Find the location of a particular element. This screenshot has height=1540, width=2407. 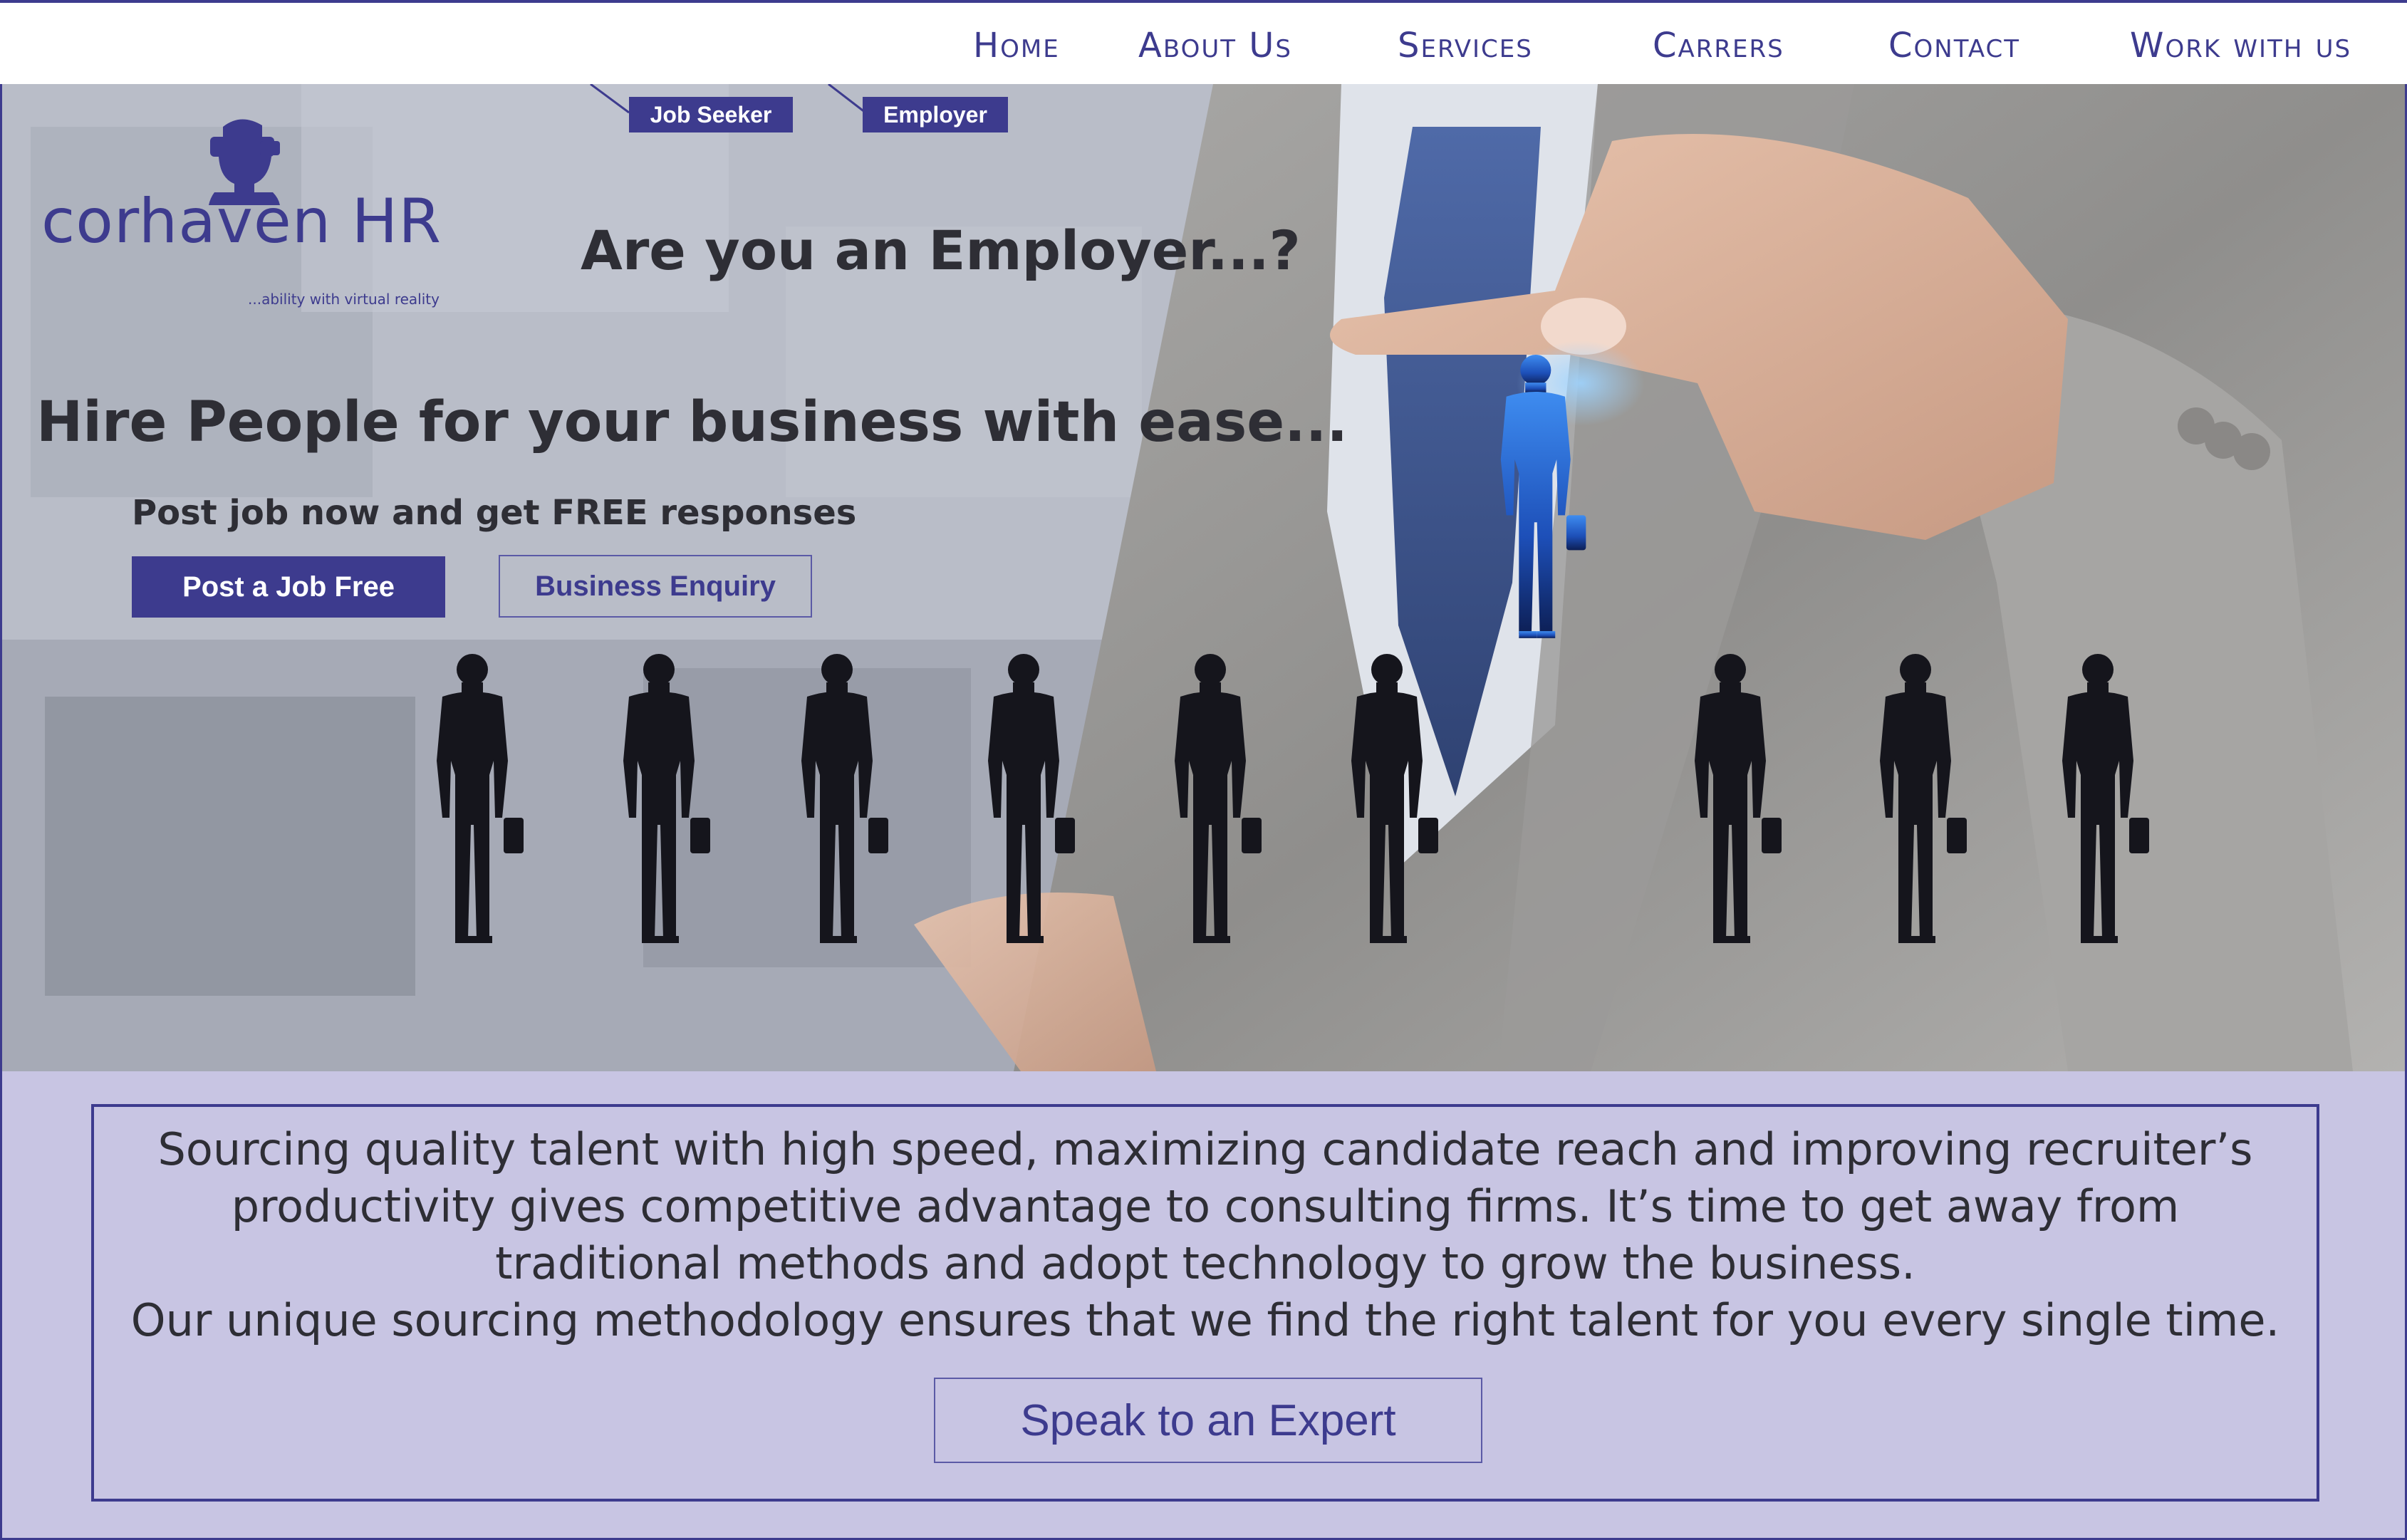

nav-careers: Carrers is located at coordinates (1718, 46).